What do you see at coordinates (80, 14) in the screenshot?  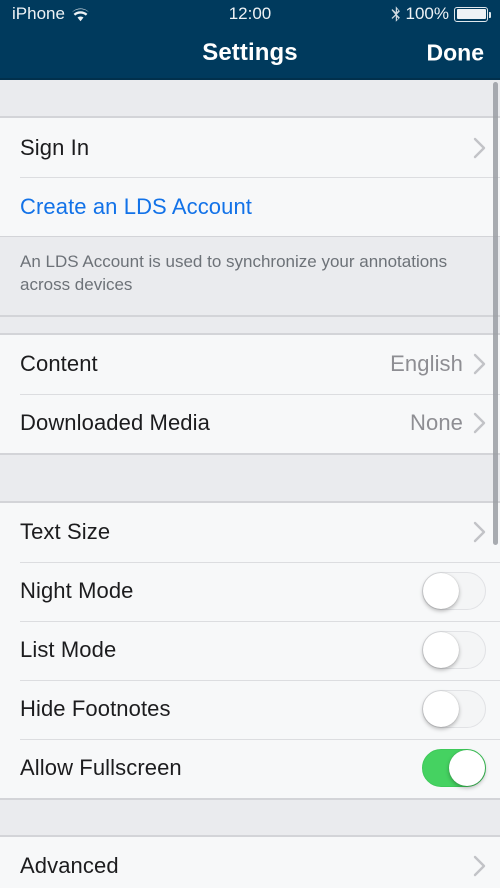 I see `wifi-icon` at bounding box center [80, 14].